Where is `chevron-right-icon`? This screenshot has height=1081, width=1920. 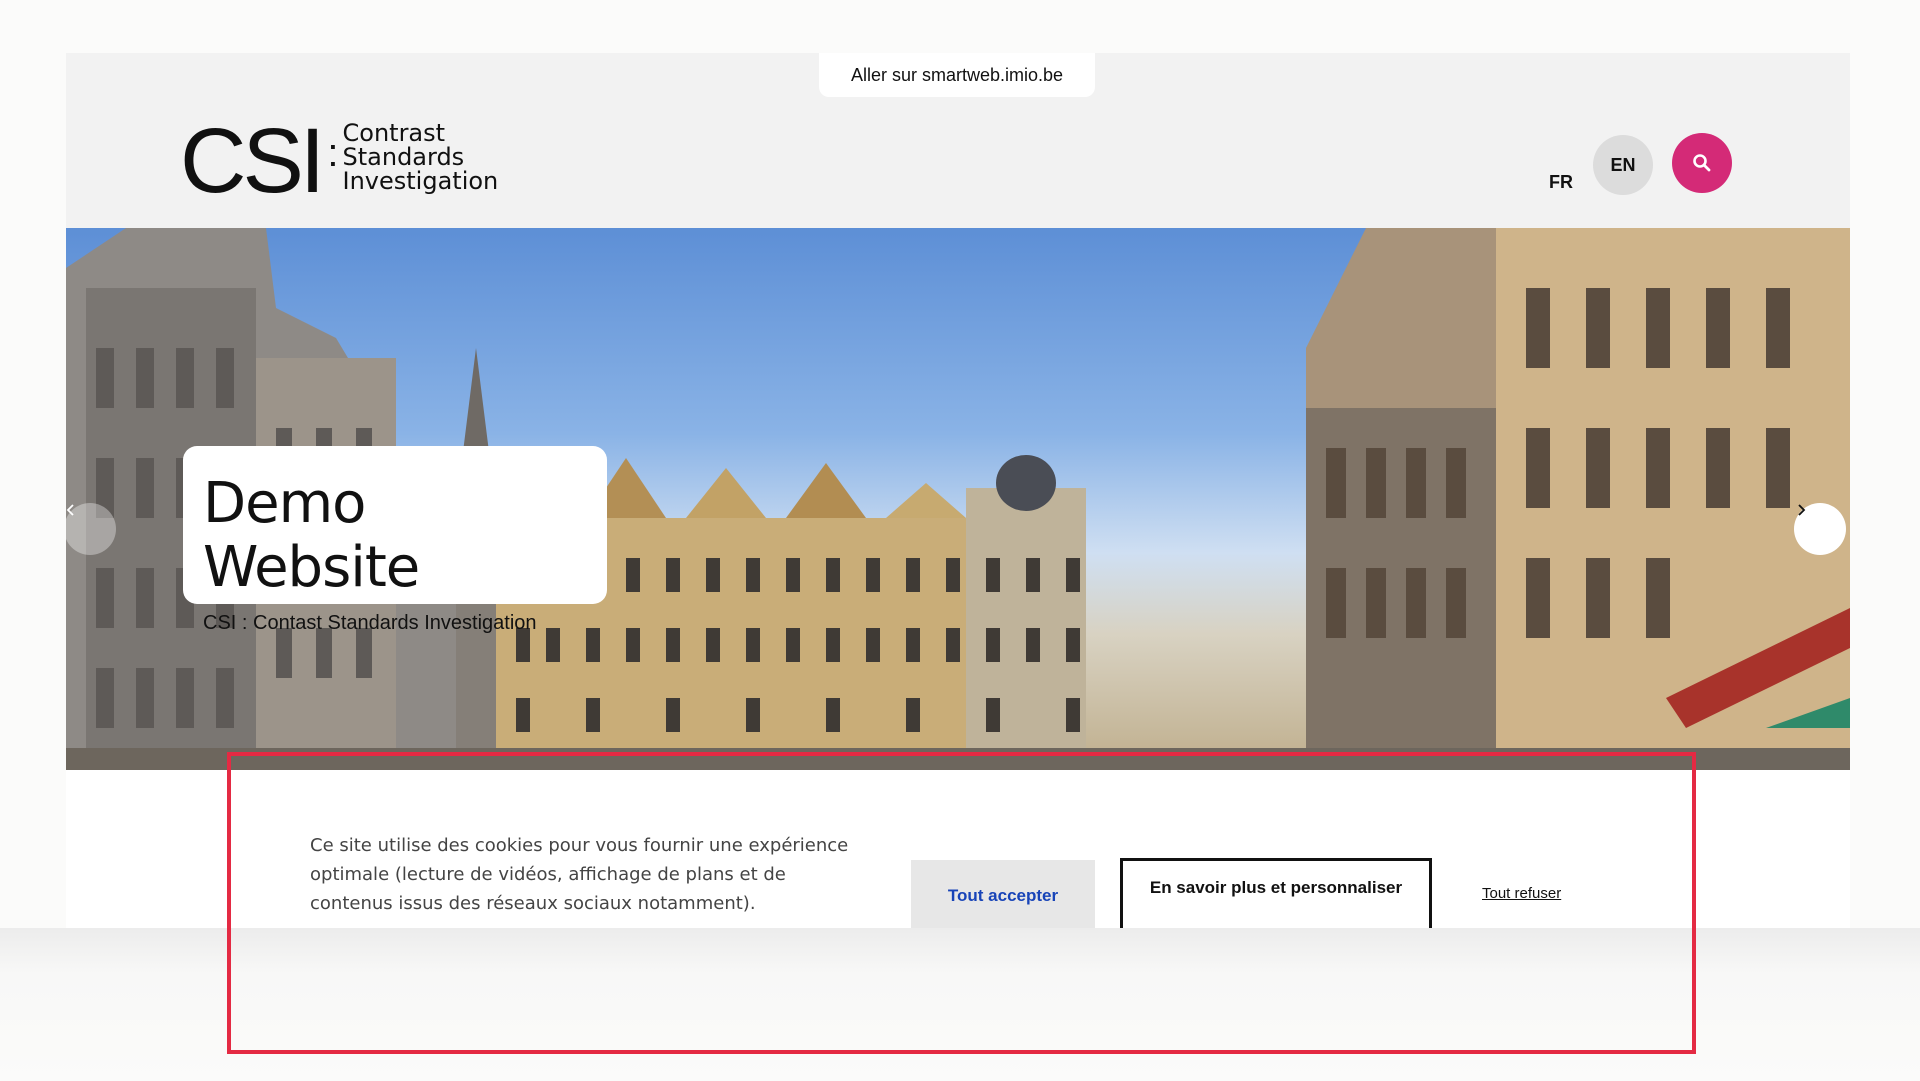 chevron-right-icon is located at coordinates (1802, 510).